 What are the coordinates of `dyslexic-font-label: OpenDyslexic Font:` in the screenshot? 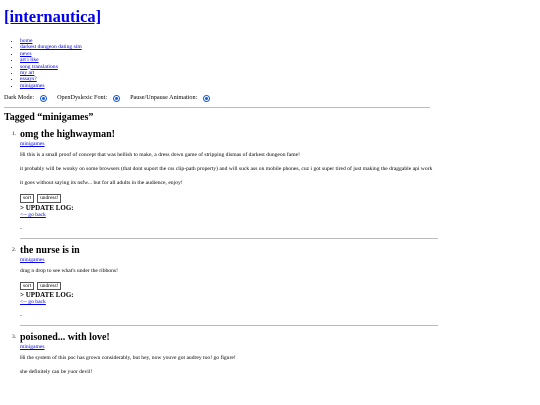 It's located at (82, 98).